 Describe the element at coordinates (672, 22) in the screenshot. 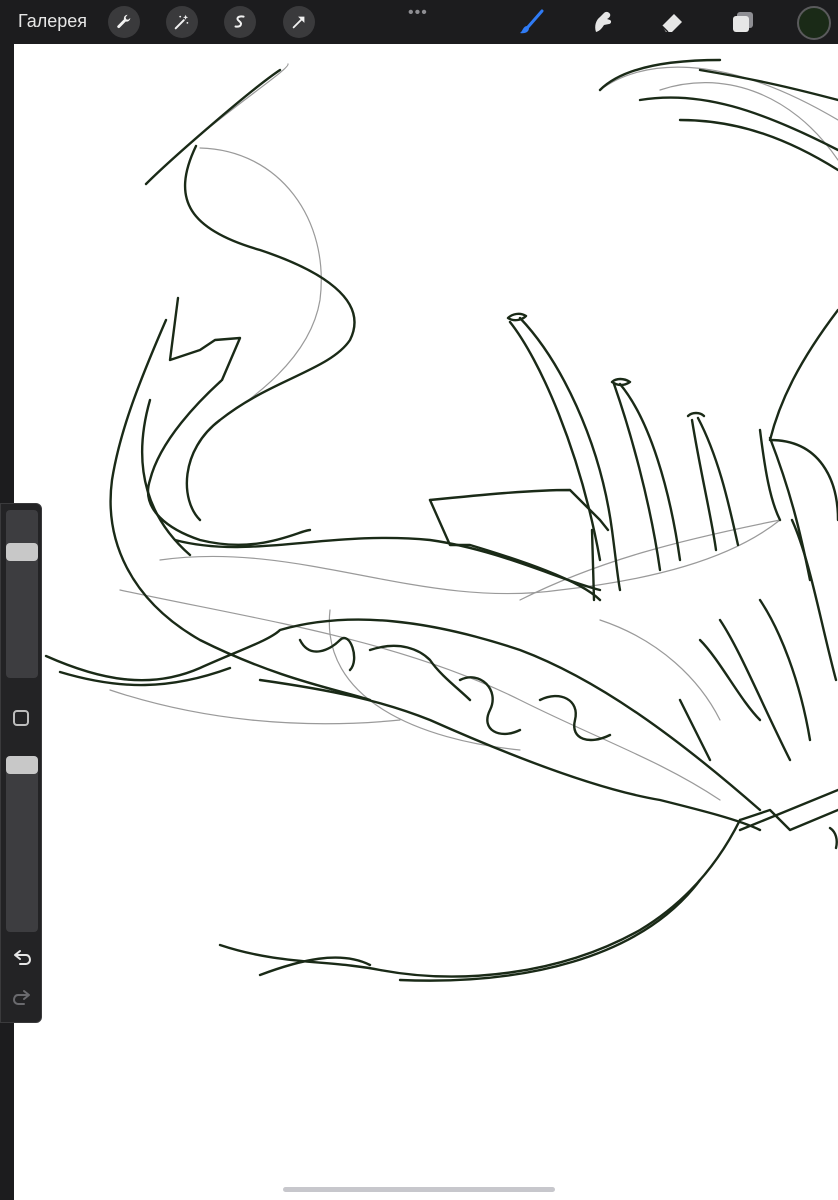

I see `eraser-icon` at that location.